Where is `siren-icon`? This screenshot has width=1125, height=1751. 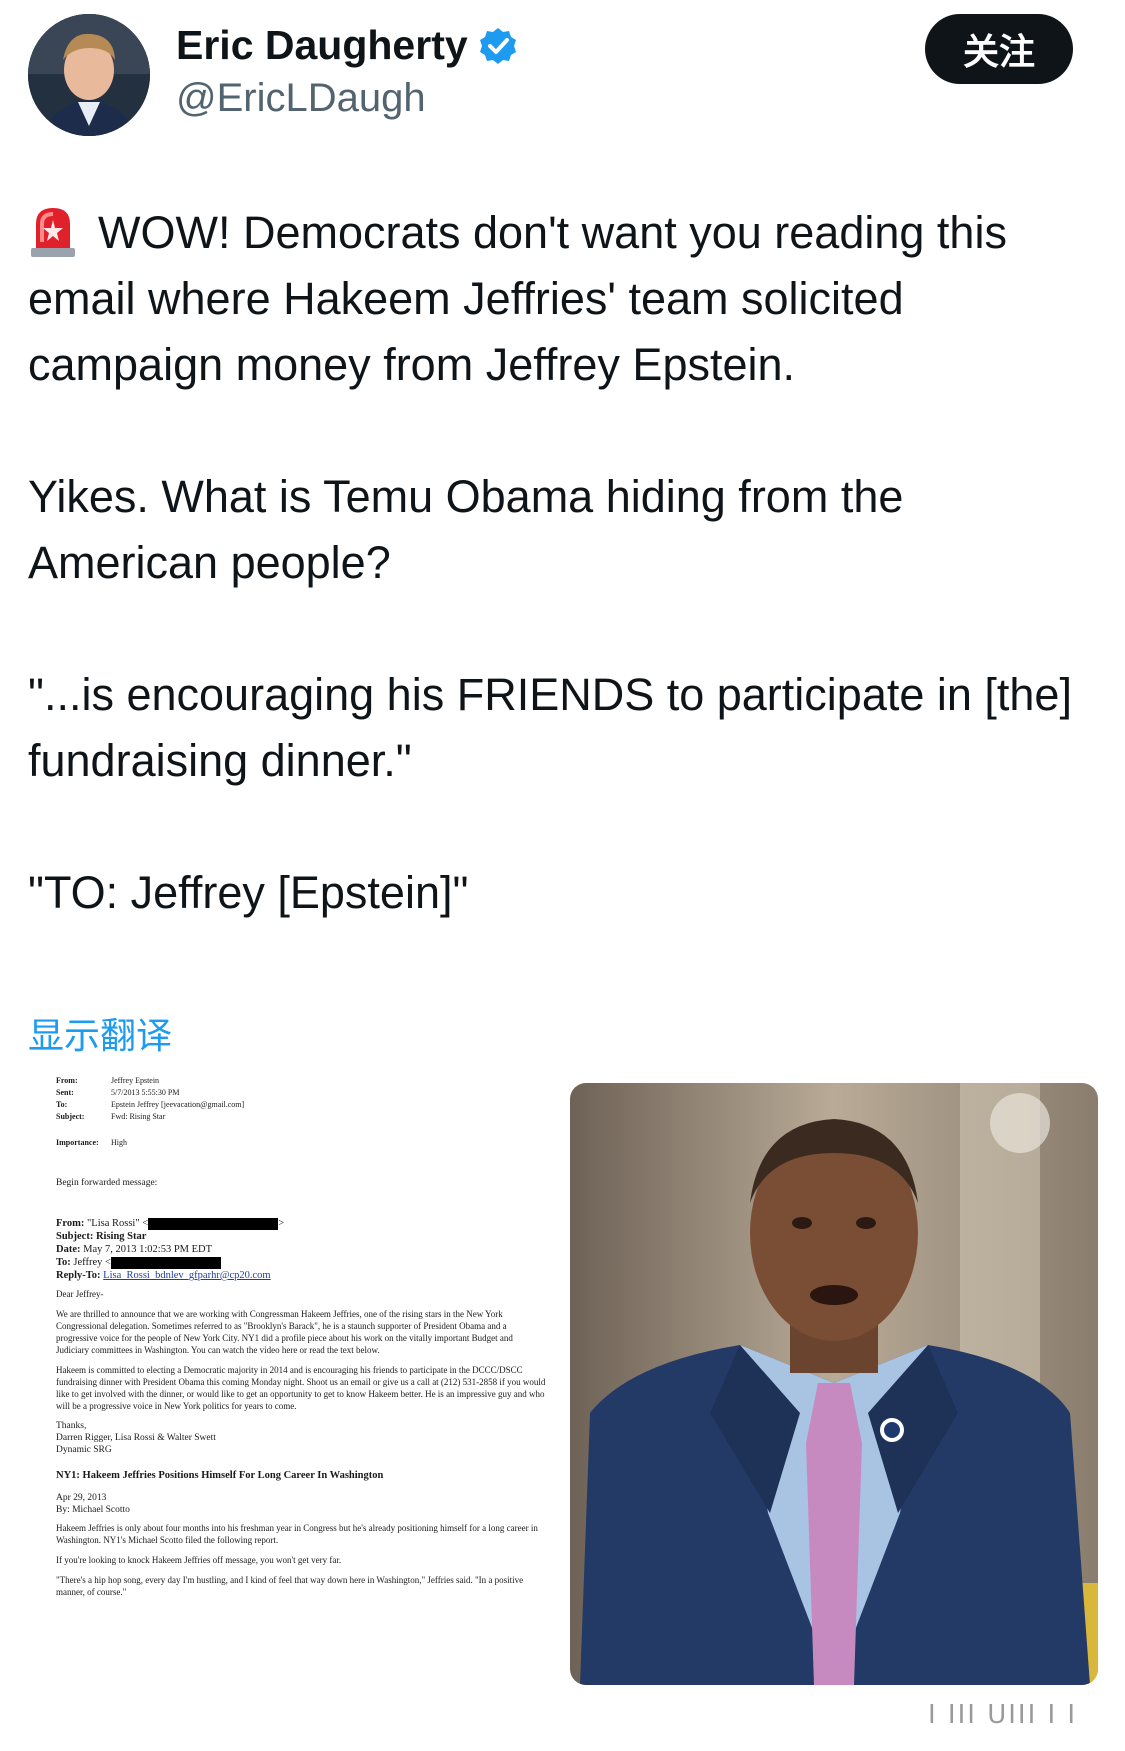 siren-icon is located at coordinates (53, 232).